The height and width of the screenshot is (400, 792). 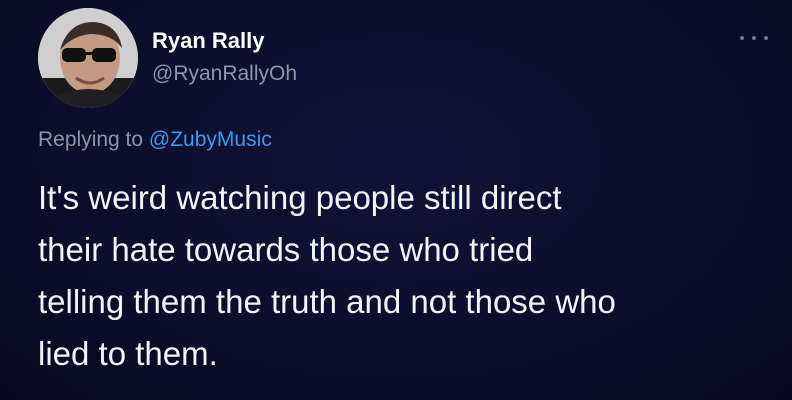 I want to click on more-options-icon, so click(x=754, y=38).